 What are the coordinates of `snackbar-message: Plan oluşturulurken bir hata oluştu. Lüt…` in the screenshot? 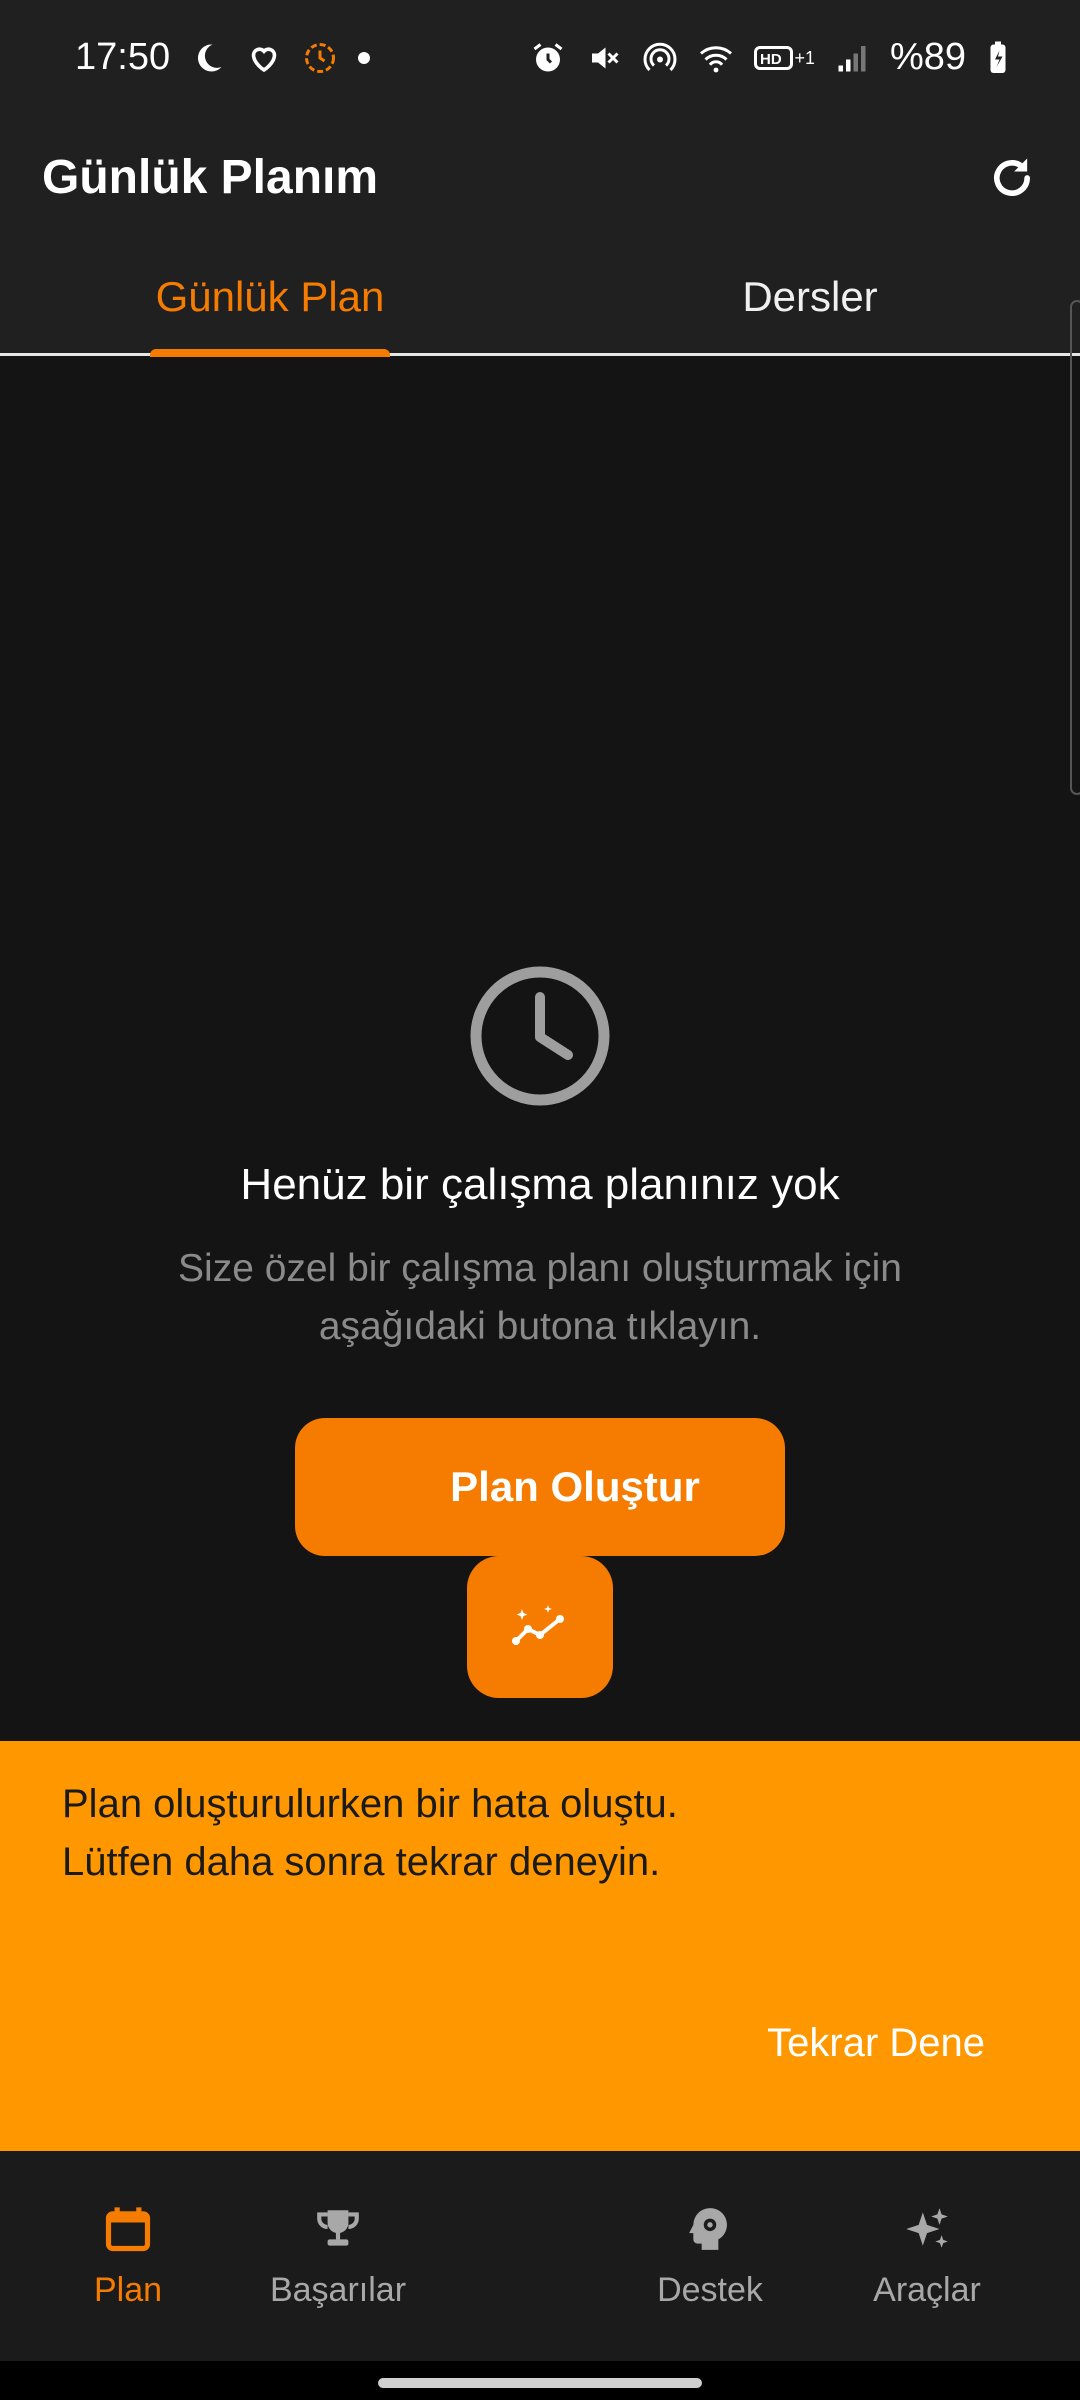 It's located at (370, 1833).